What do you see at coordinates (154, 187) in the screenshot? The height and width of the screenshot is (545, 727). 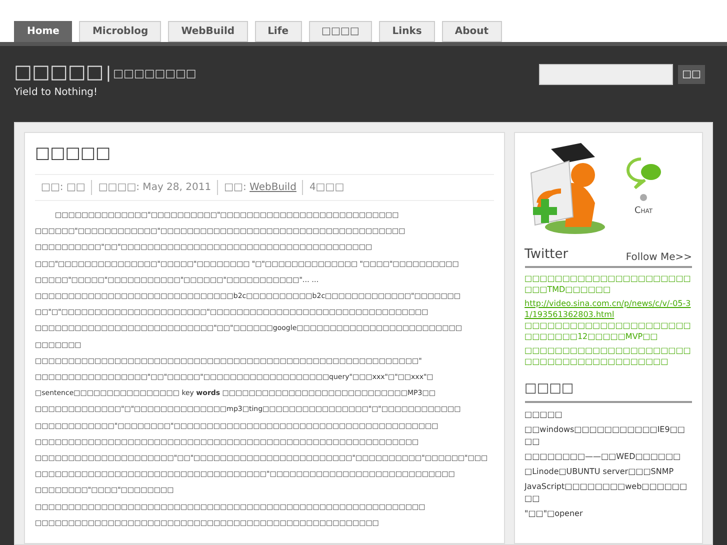 I see `post-date: □□□□: May 28, 2011` at bounding box center [154, 187].